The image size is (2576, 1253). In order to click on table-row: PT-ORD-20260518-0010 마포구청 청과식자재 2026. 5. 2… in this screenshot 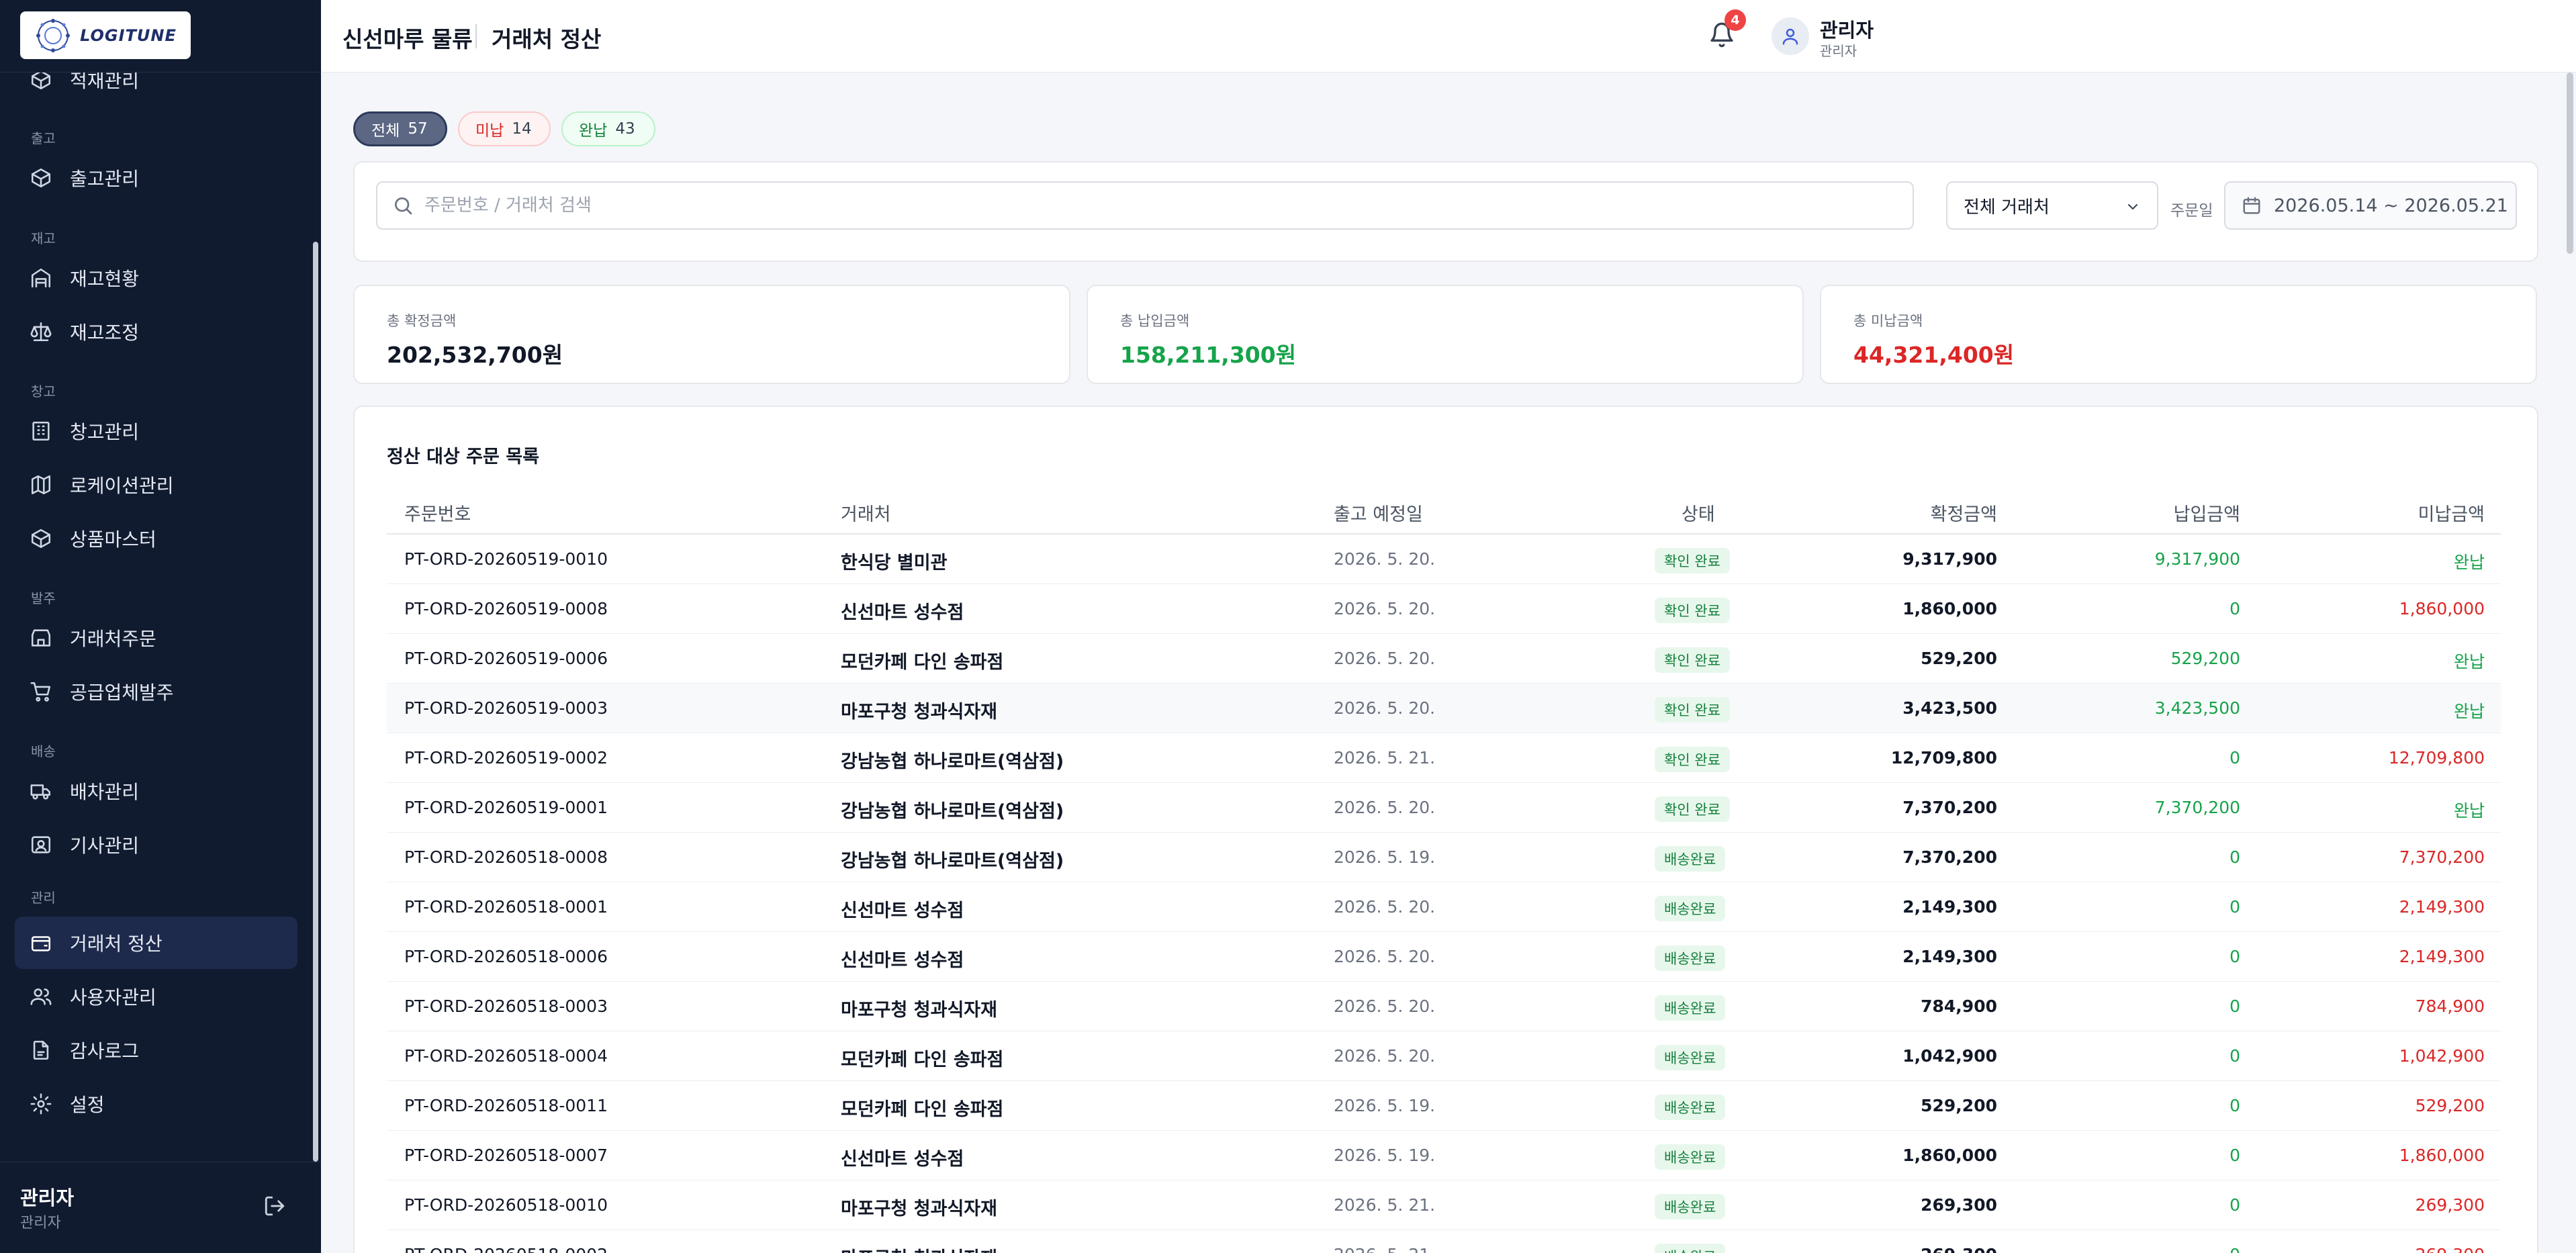, I will do `click(1444, 1205)`.